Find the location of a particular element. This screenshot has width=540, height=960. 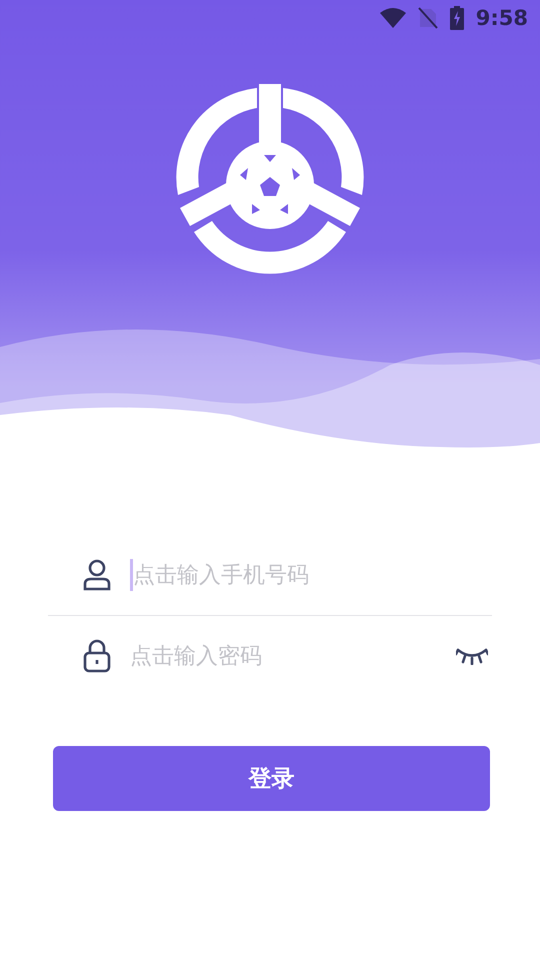

lock-icon is located at coordinates (97, 656).